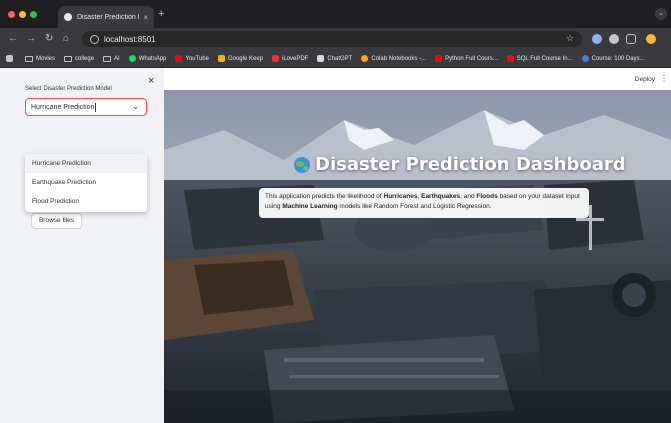 The height and width of the screenshot is (423, 671). I want to click on address-bar: ← → ↻ ⌂ localhost:8501 ☆, so click(335, 39).